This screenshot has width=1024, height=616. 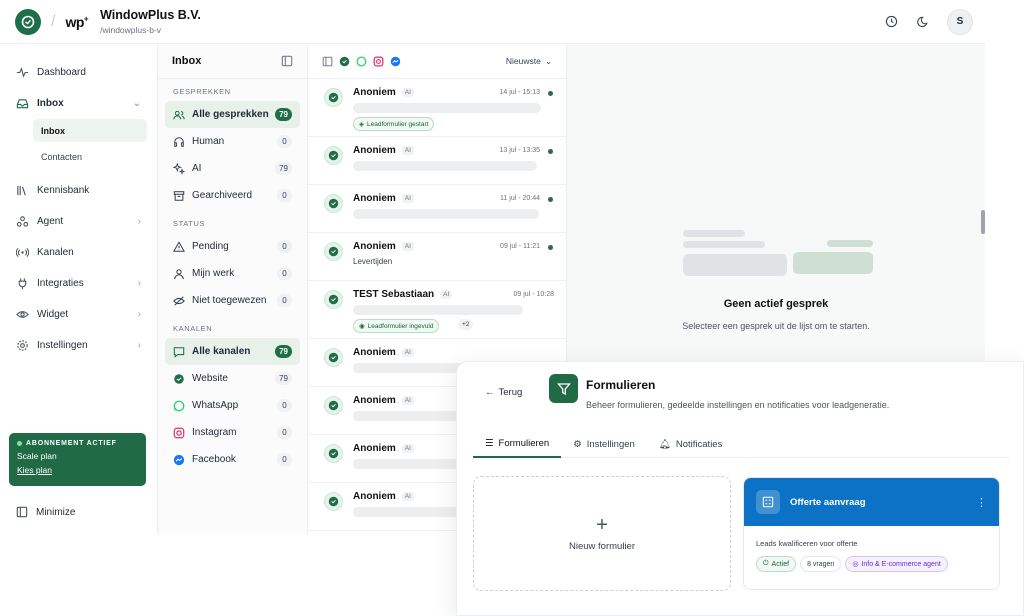 What do you see at coordinates (437, 161) in the screenshot?
I see `conversation-item: Anoniem AI 13 jul - 13:35` at bounding box center [437, 161].